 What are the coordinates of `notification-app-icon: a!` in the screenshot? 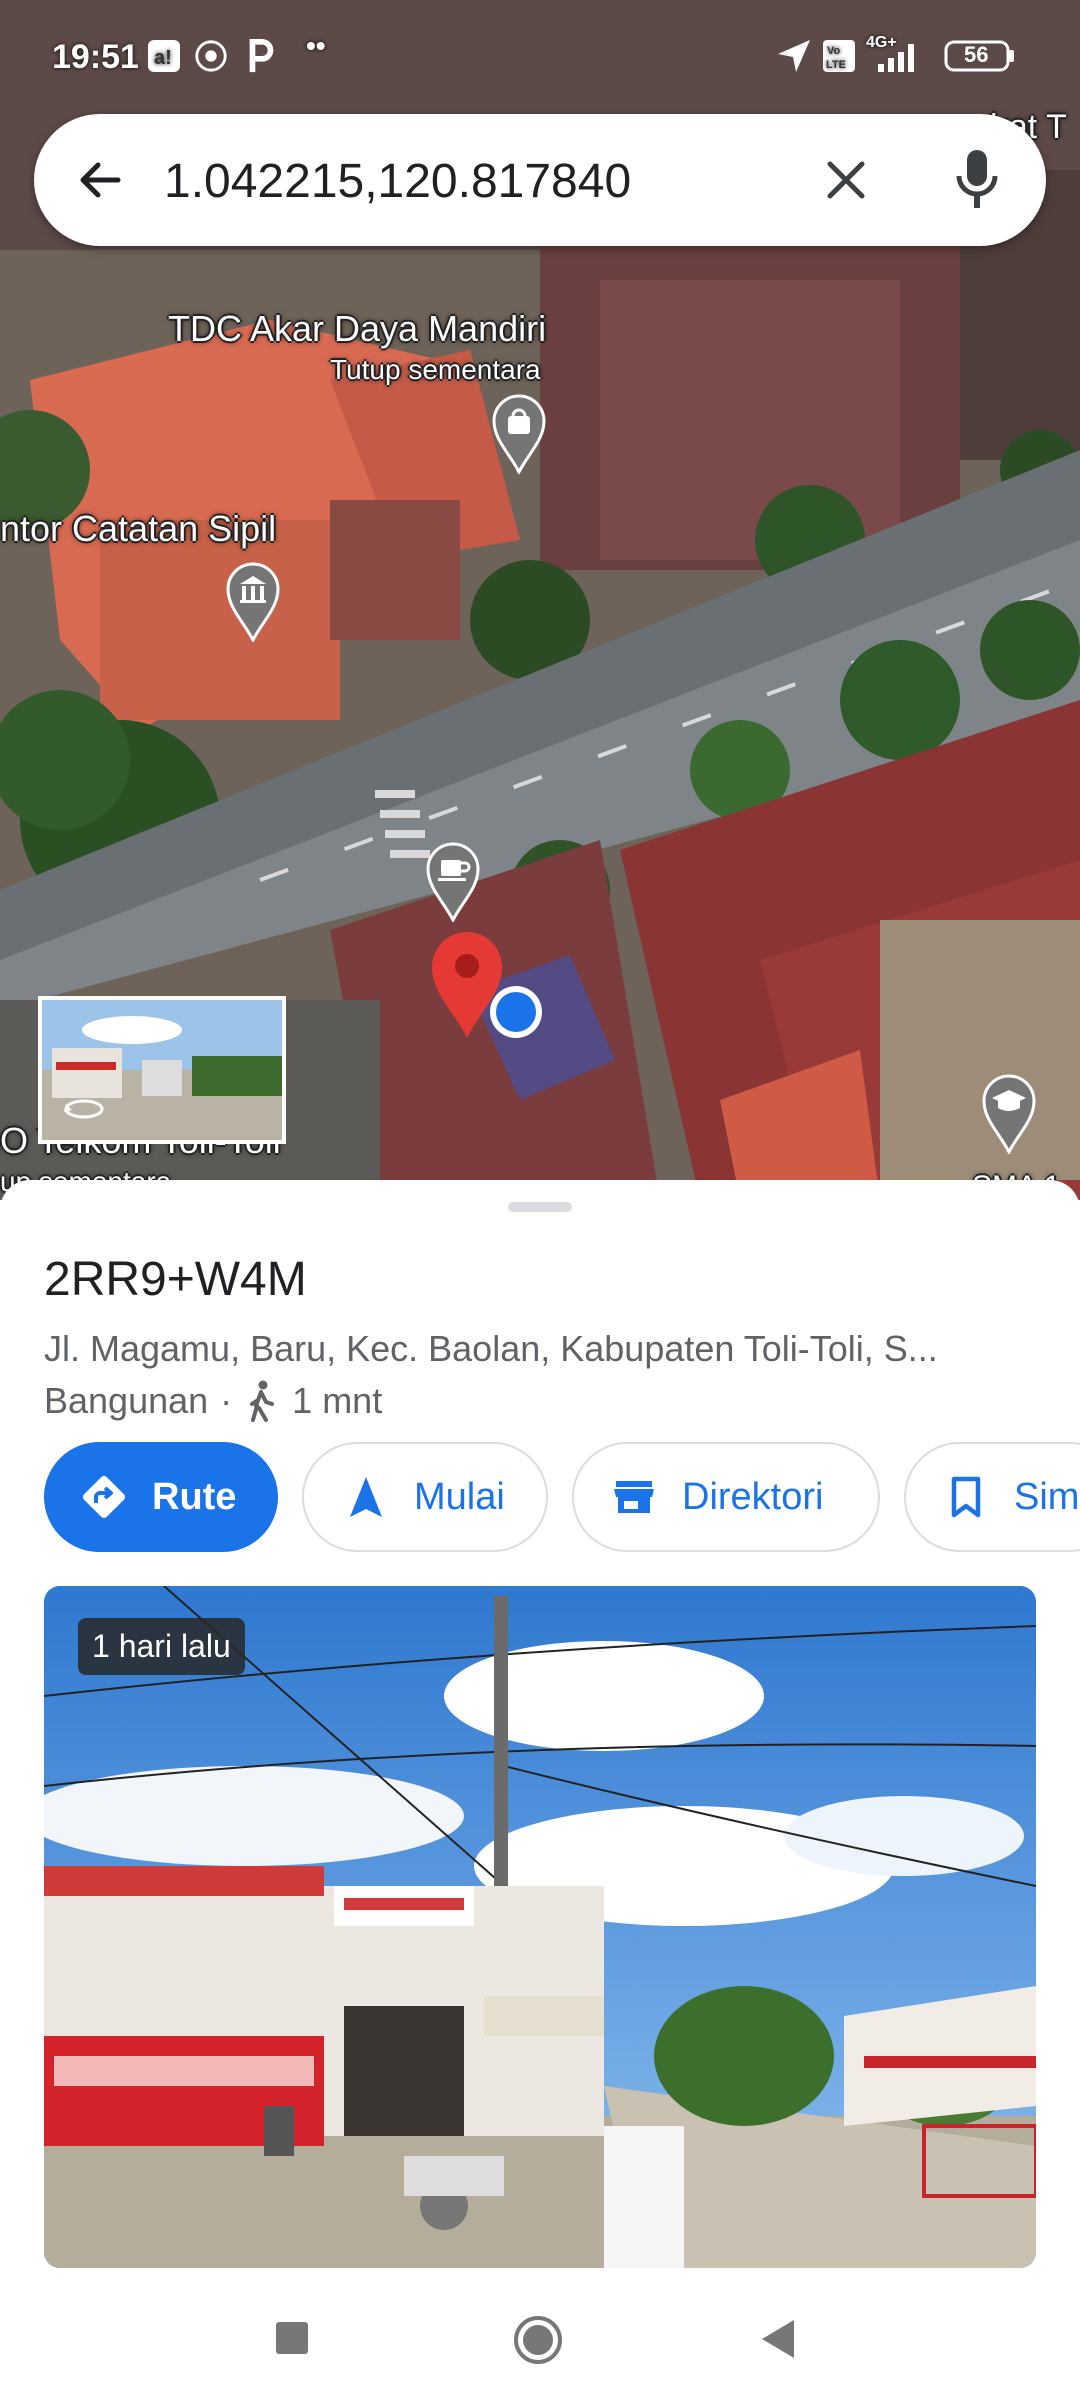 It's located at (164, 56).